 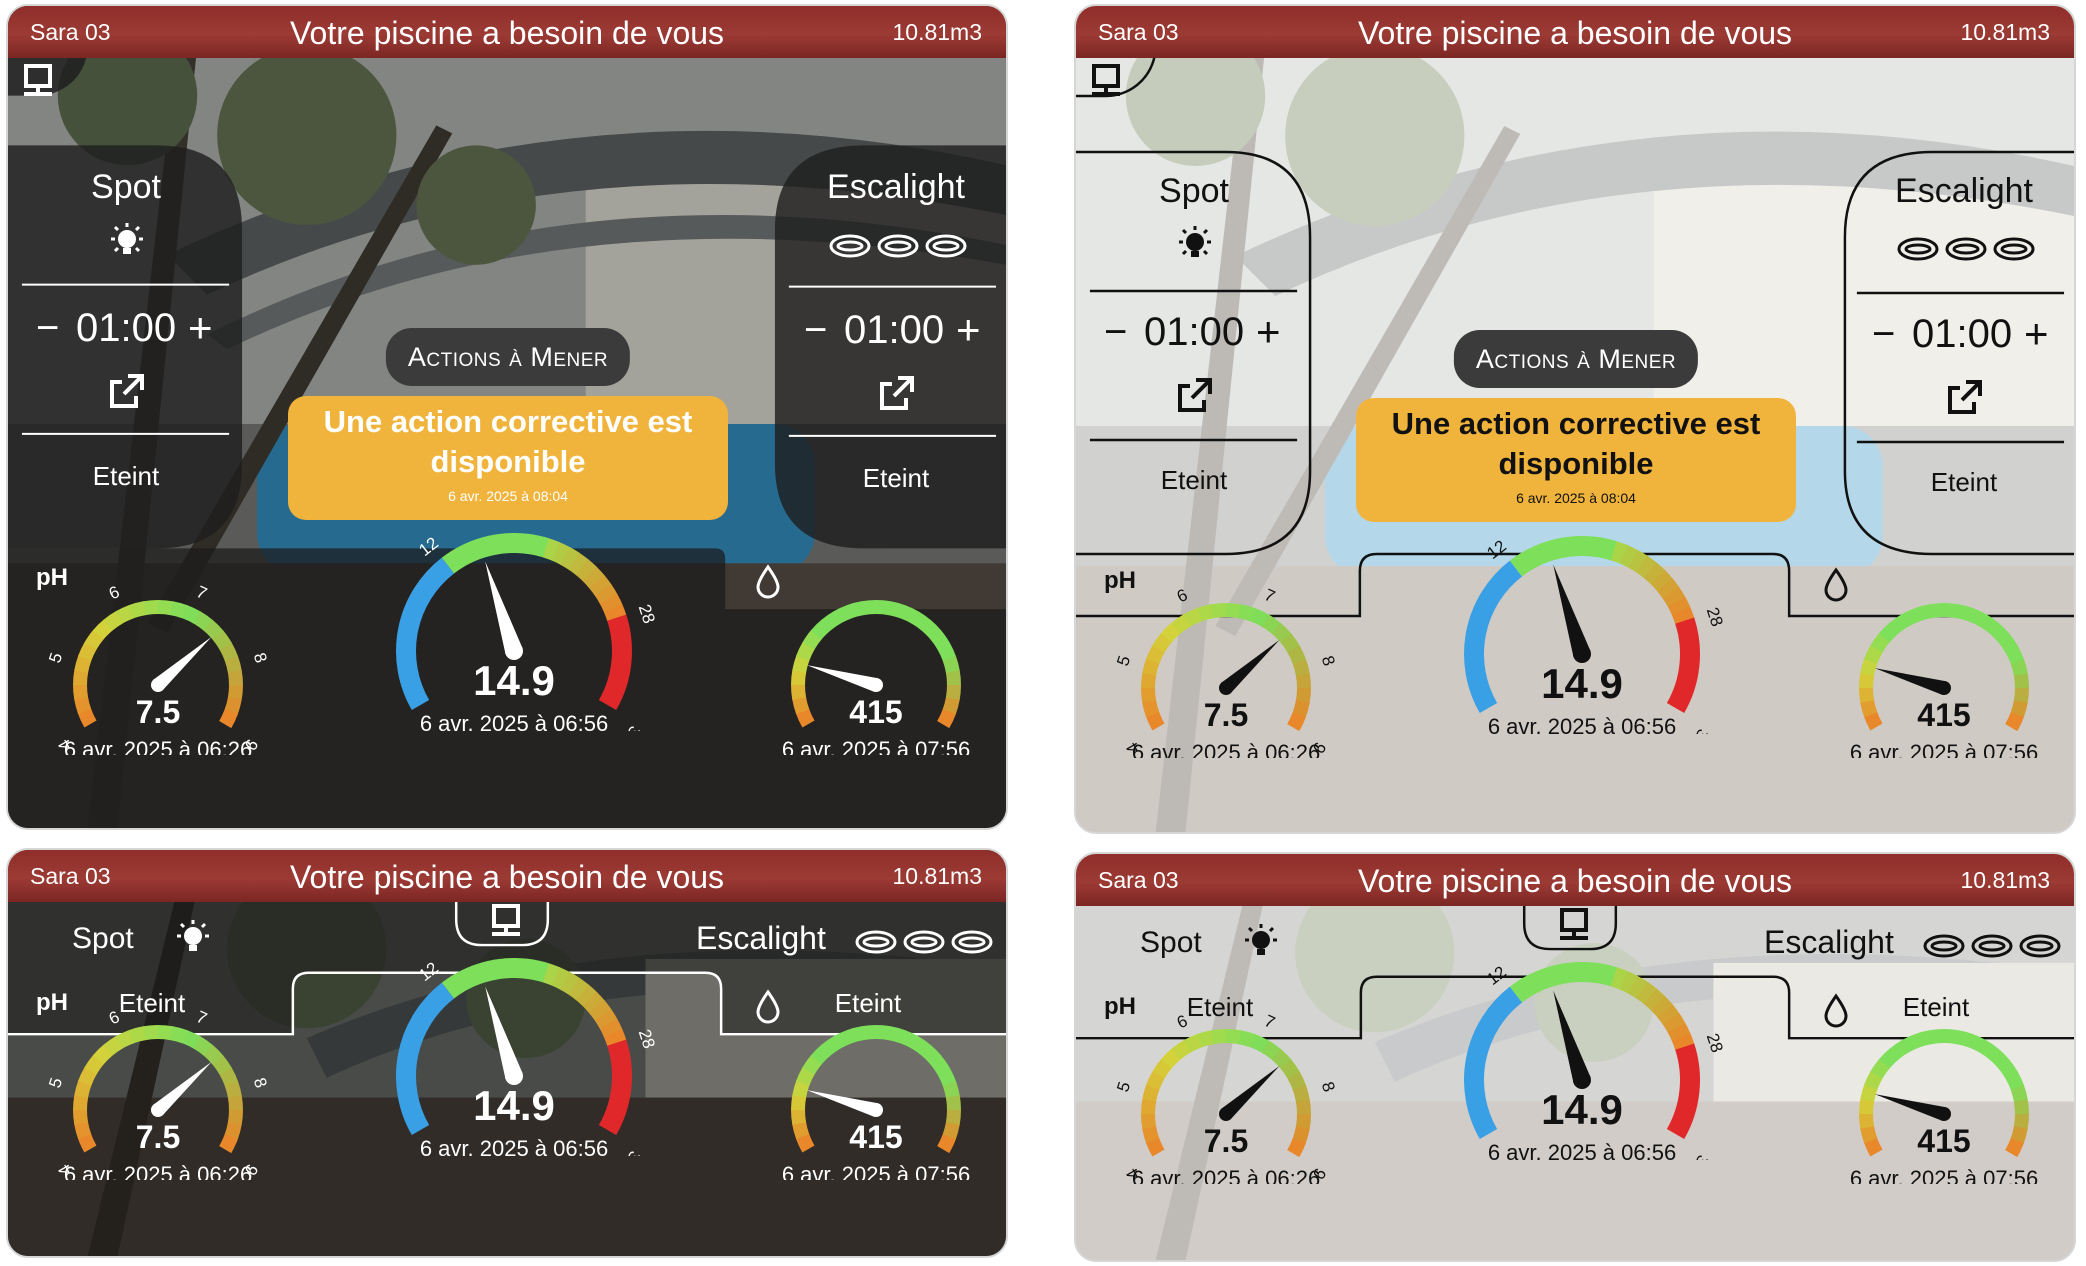 I want to click on temperature-hot-zone, so click(x=615, y=1087).